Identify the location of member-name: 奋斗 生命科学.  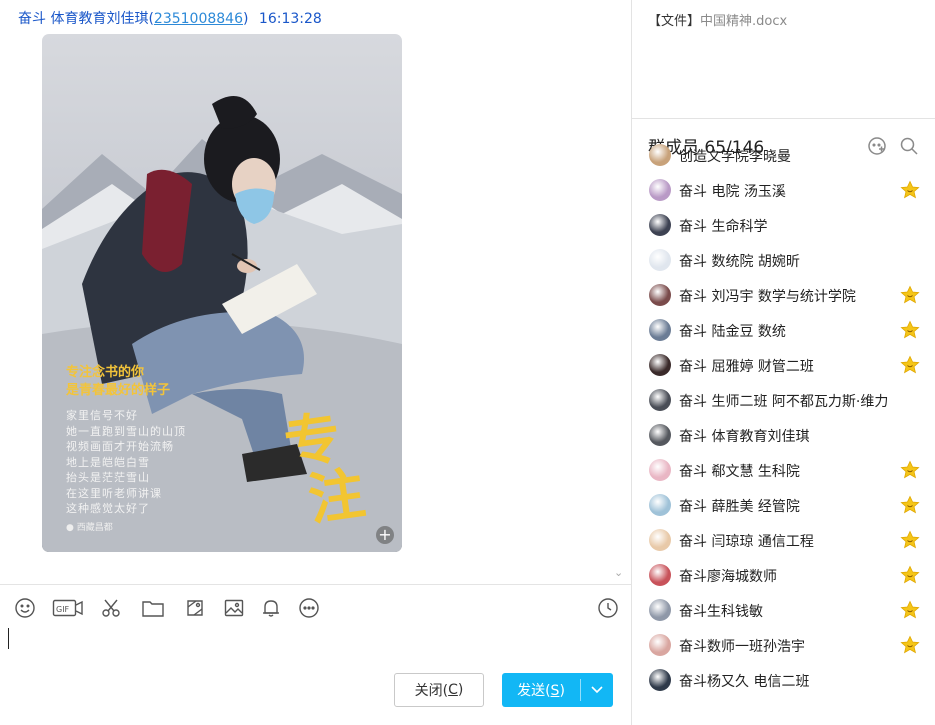
(723, 227).